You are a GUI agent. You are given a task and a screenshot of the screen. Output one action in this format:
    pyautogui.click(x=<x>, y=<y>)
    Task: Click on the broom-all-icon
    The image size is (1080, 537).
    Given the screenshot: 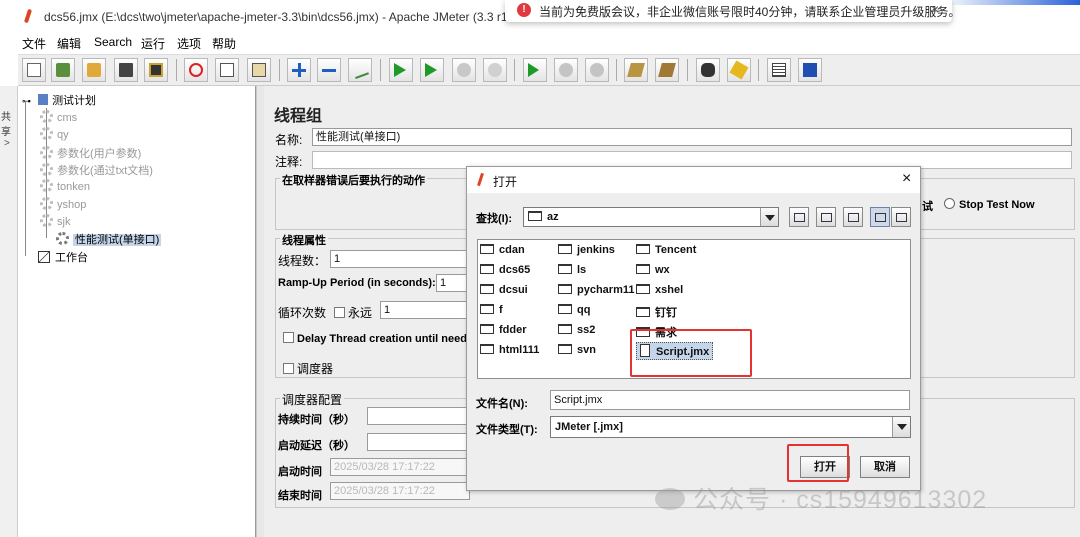 What is the action you would take?
    pyautogui.click(x=667, y=70)
    